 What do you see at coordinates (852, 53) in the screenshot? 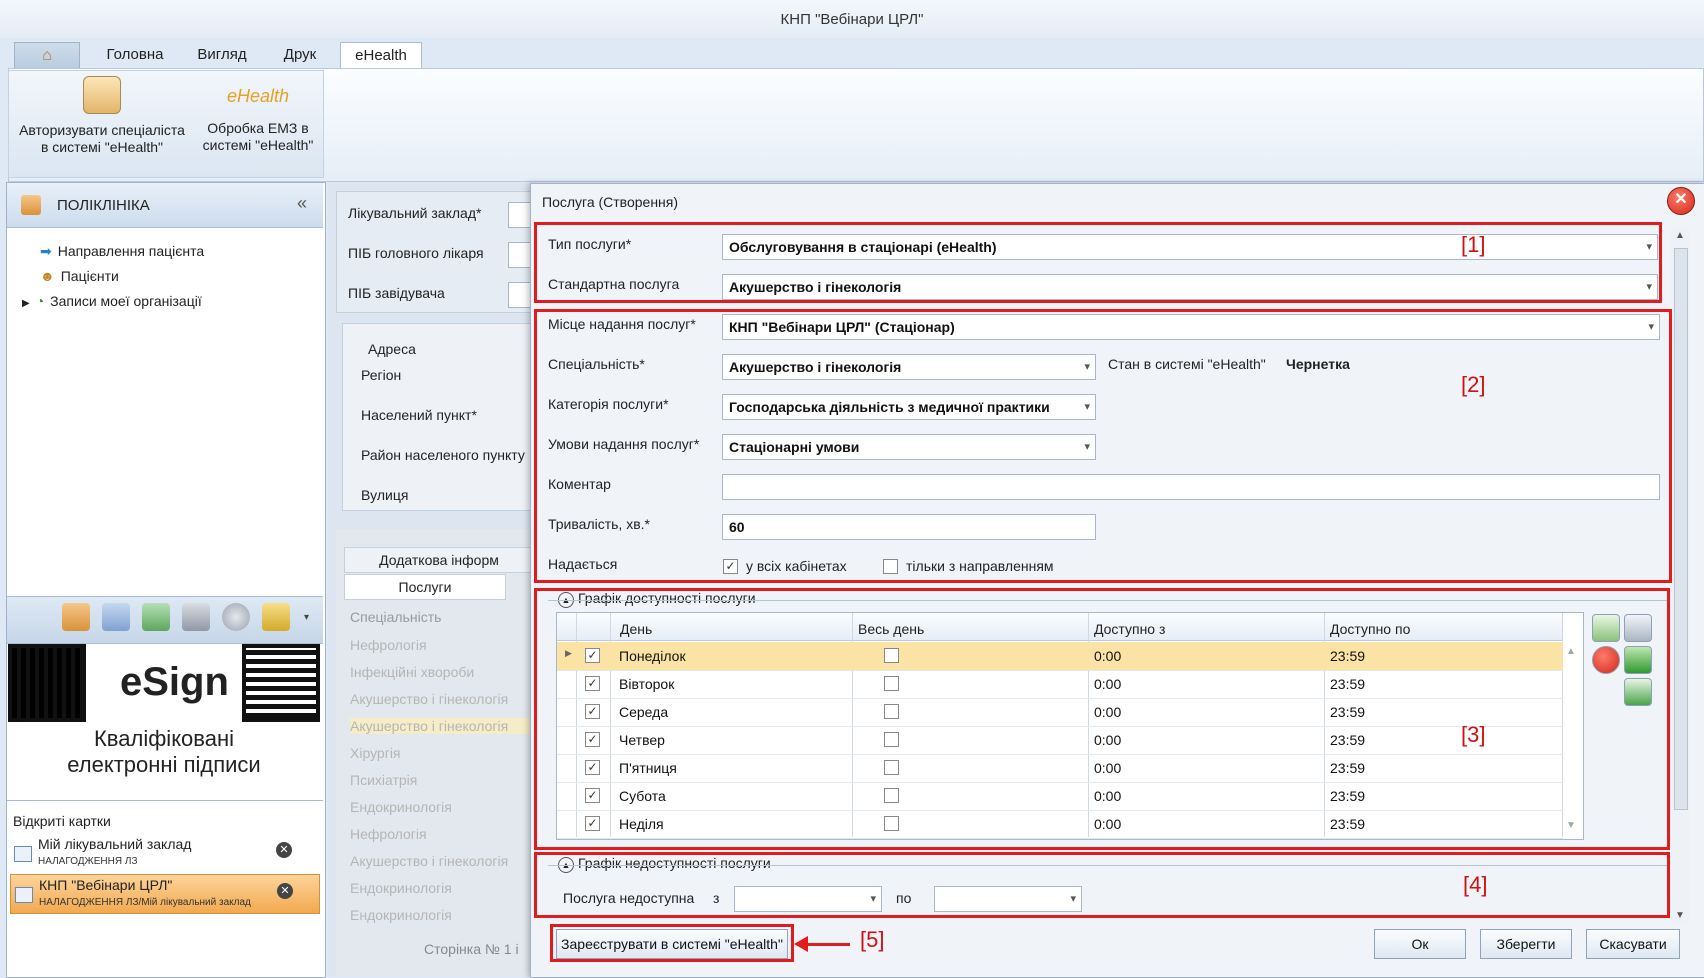
I see `ribbon-tab-bar: ⌂ Головна Вигляд Друк eHealth` at bounding box center [852, 53].